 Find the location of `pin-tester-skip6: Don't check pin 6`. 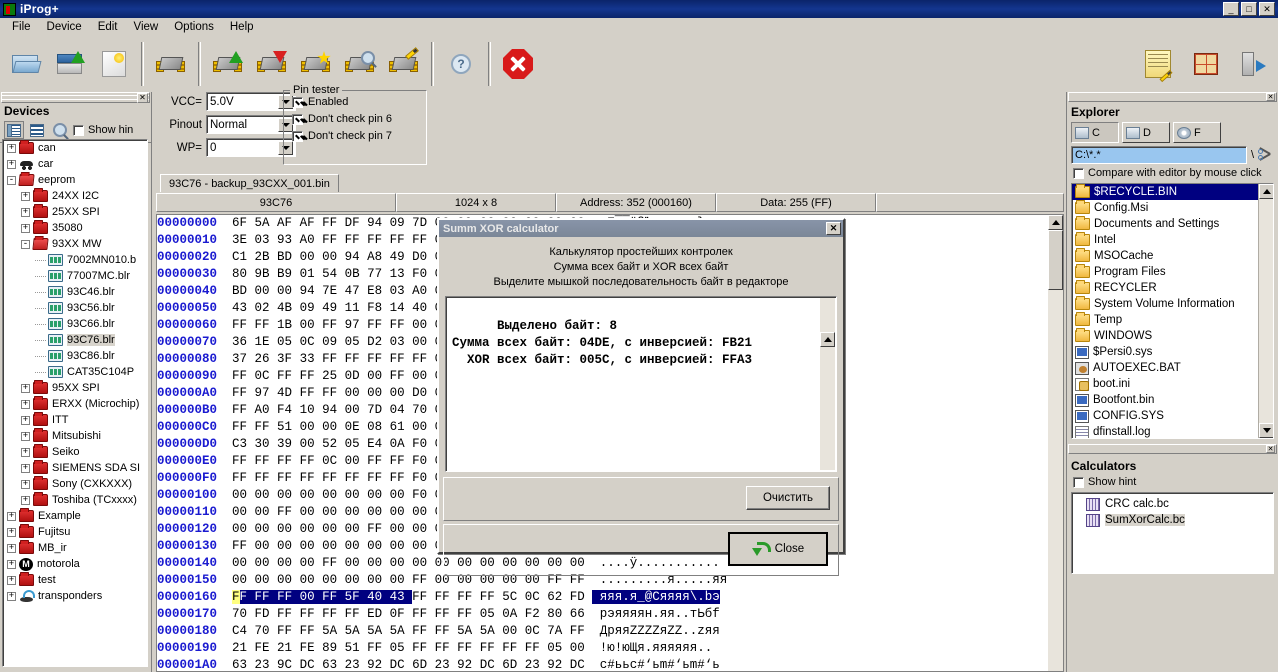

pin-tester-skip6: Don't check pin 6 is located at coordinates (359, 119).